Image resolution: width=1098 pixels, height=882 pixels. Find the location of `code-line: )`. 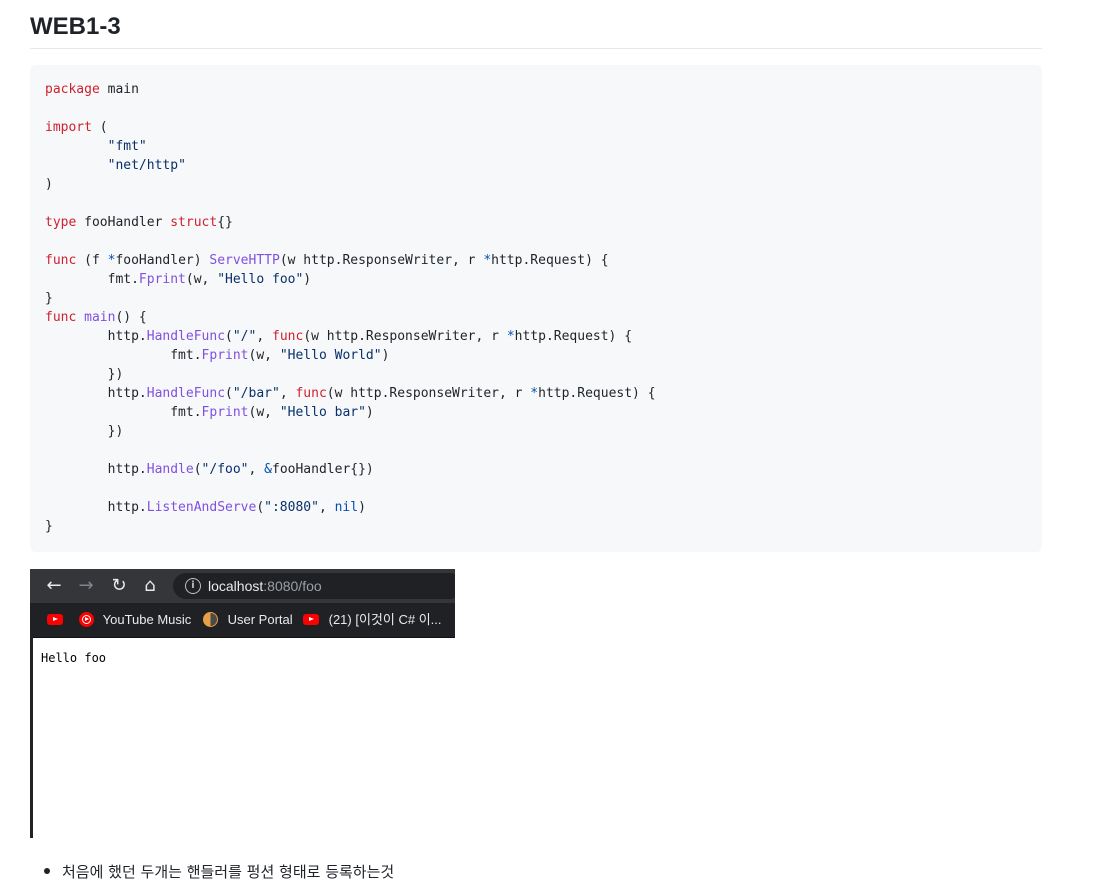

code-line: ) is located at coordinates (536, 184).